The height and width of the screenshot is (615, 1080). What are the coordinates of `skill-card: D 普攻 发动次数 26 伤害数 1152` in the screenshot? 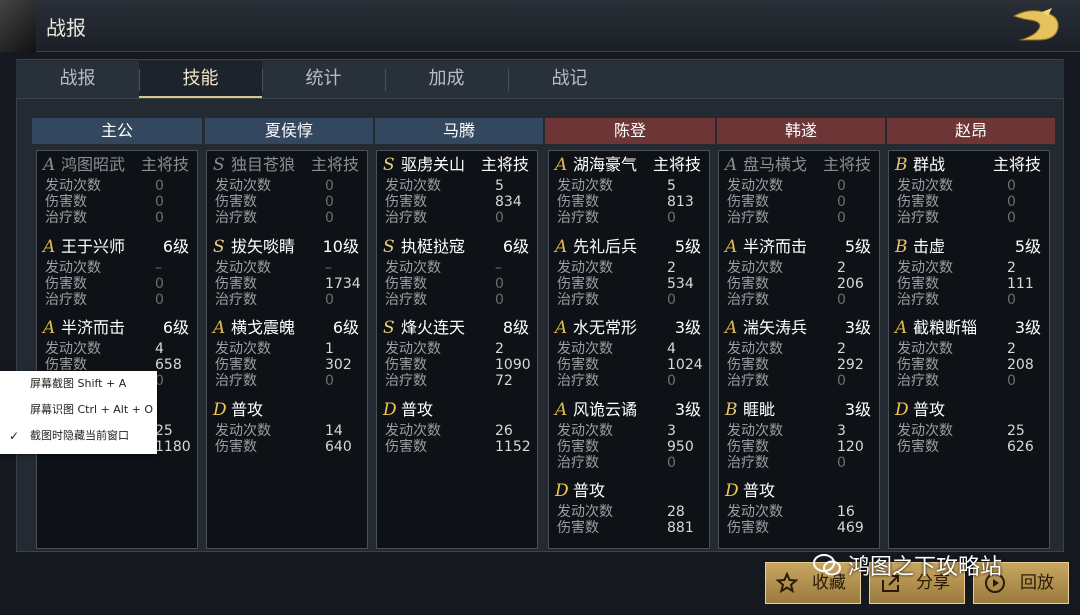 It's located at (457, 437).